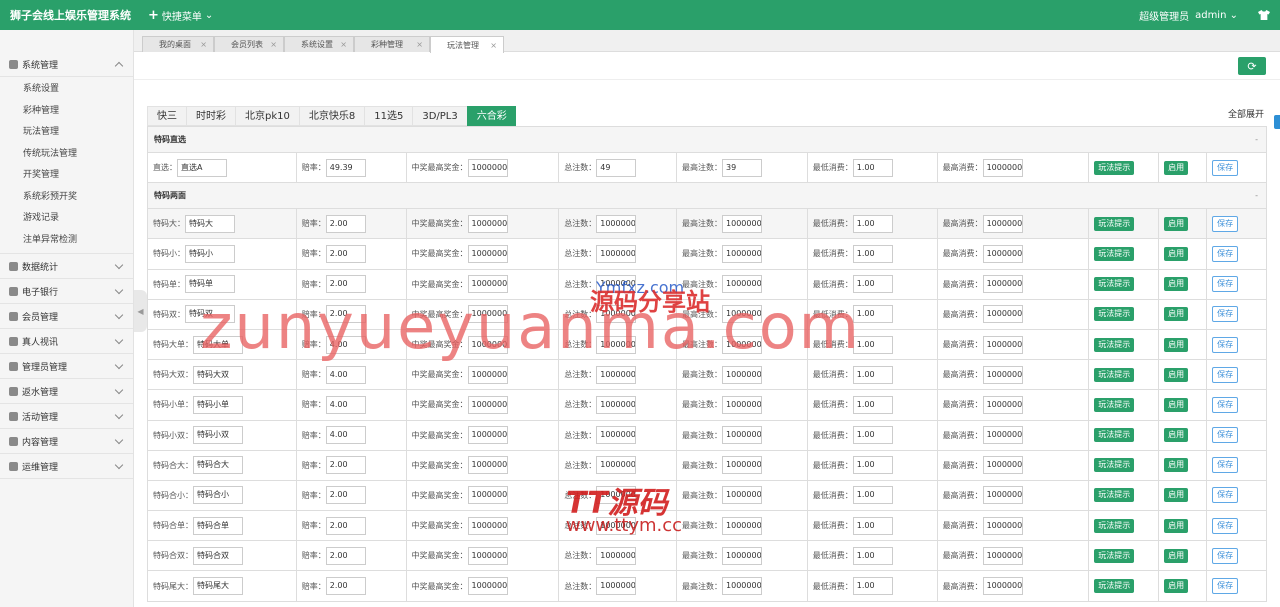 This screenshot has width=1280, height=607. I want to click on sidebar-item: 彩种管理, so click(66, 112).